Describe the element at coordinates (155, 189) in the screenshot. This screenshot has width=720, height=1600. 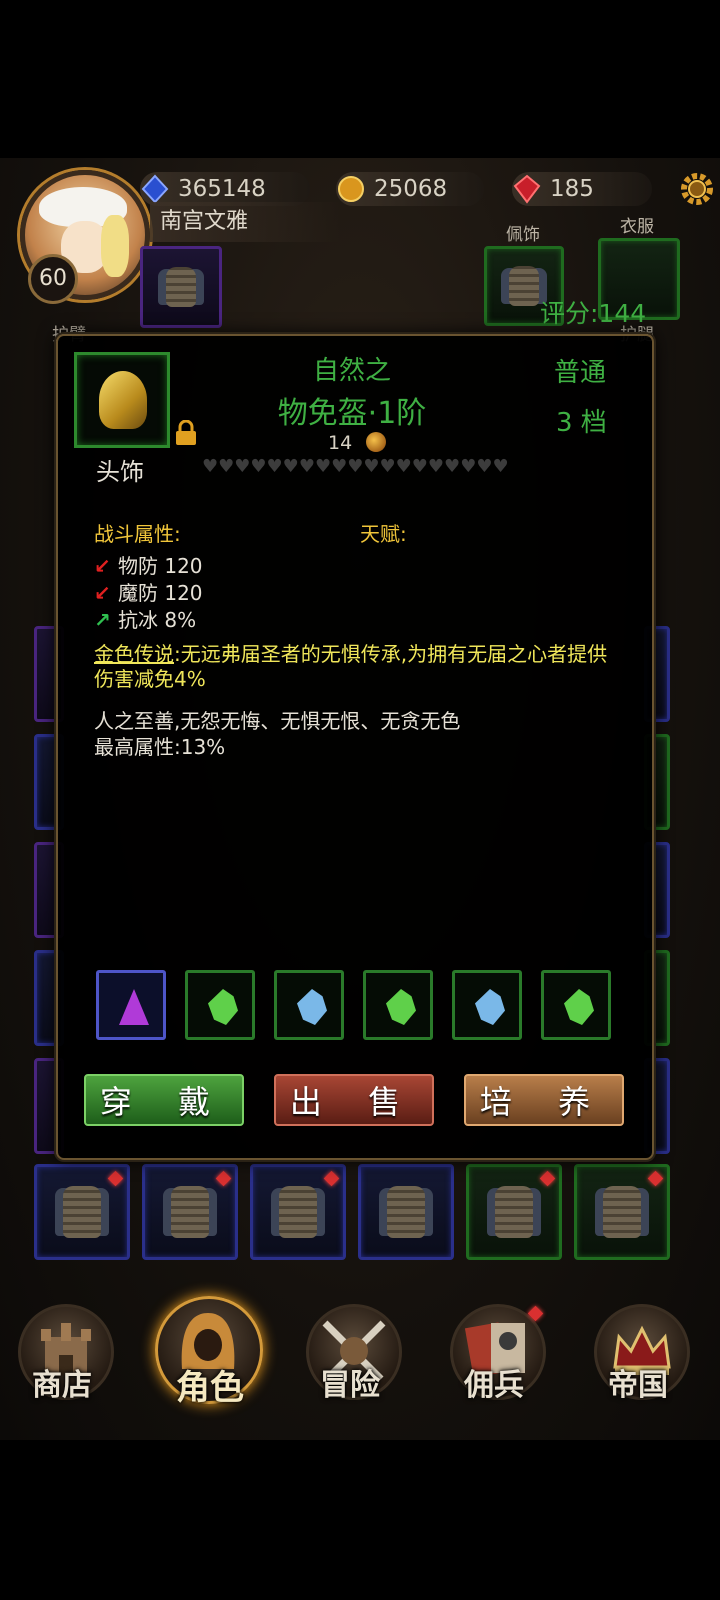
I see `blue-gem-icon` at that location.